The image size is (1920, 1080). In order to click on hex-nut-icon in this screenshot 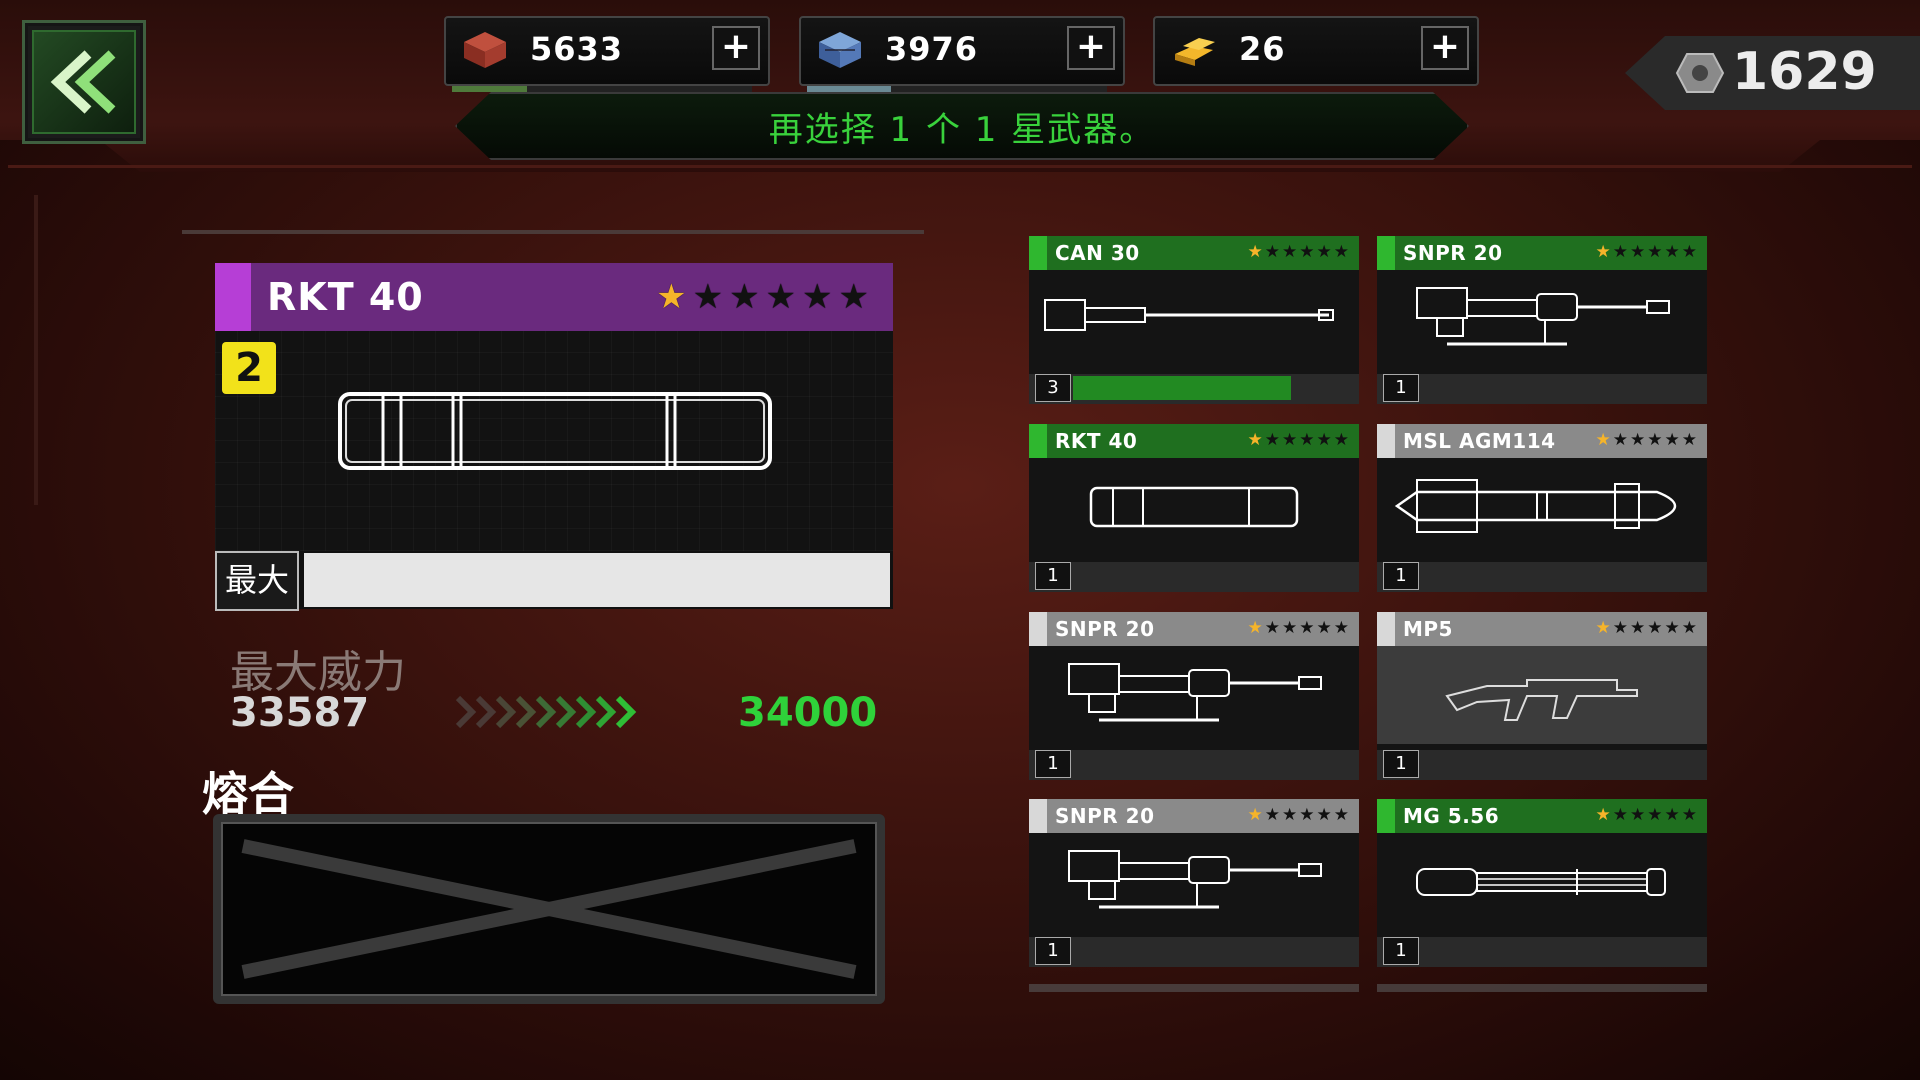, I will do `click(1700, 73)`.